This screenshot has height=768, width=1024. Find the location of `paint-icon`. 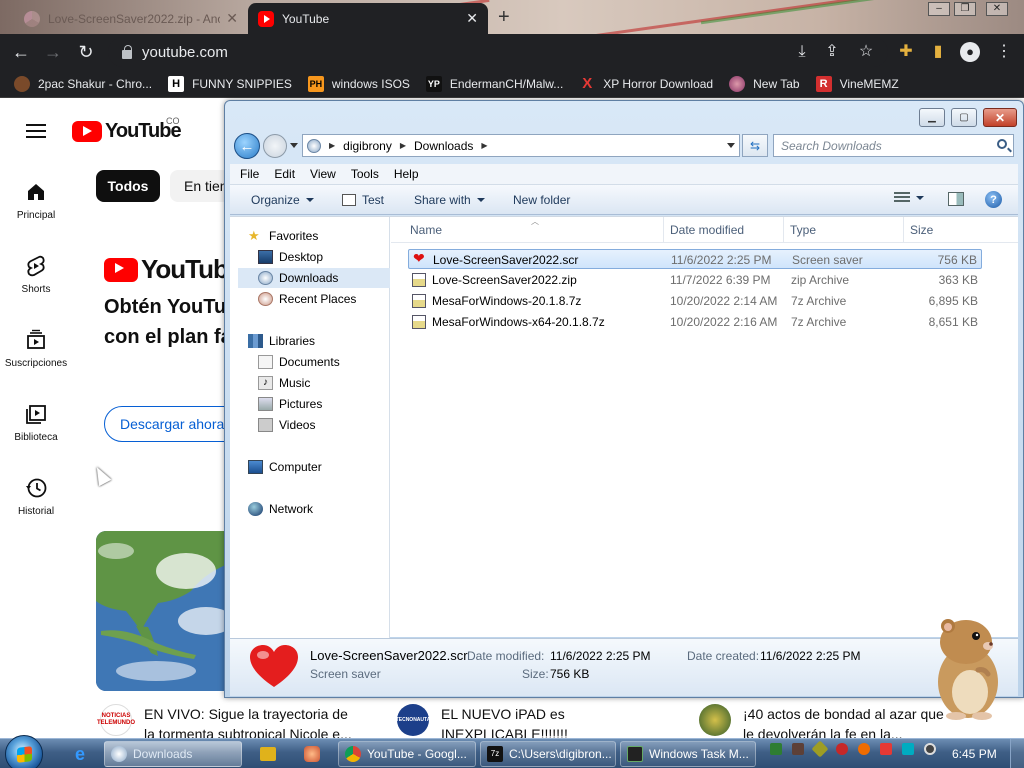

paint-icon is located at coordinates (312, 754).